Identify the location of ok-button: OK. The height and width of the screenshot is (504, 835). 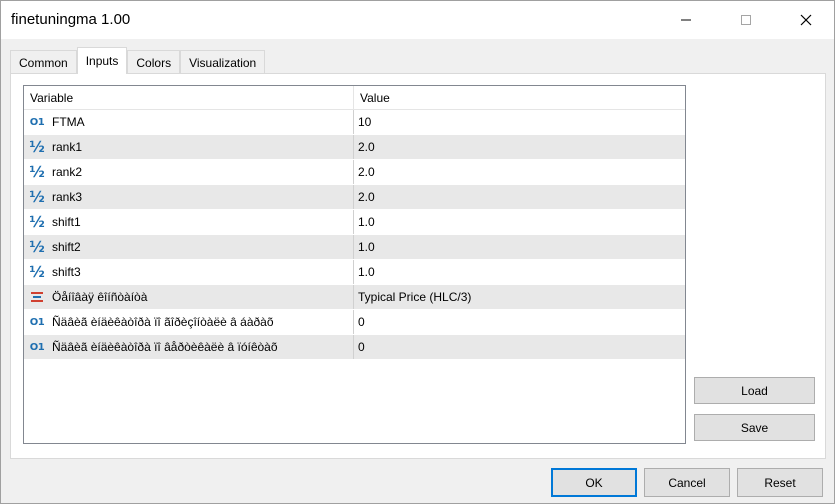
(594, 482).